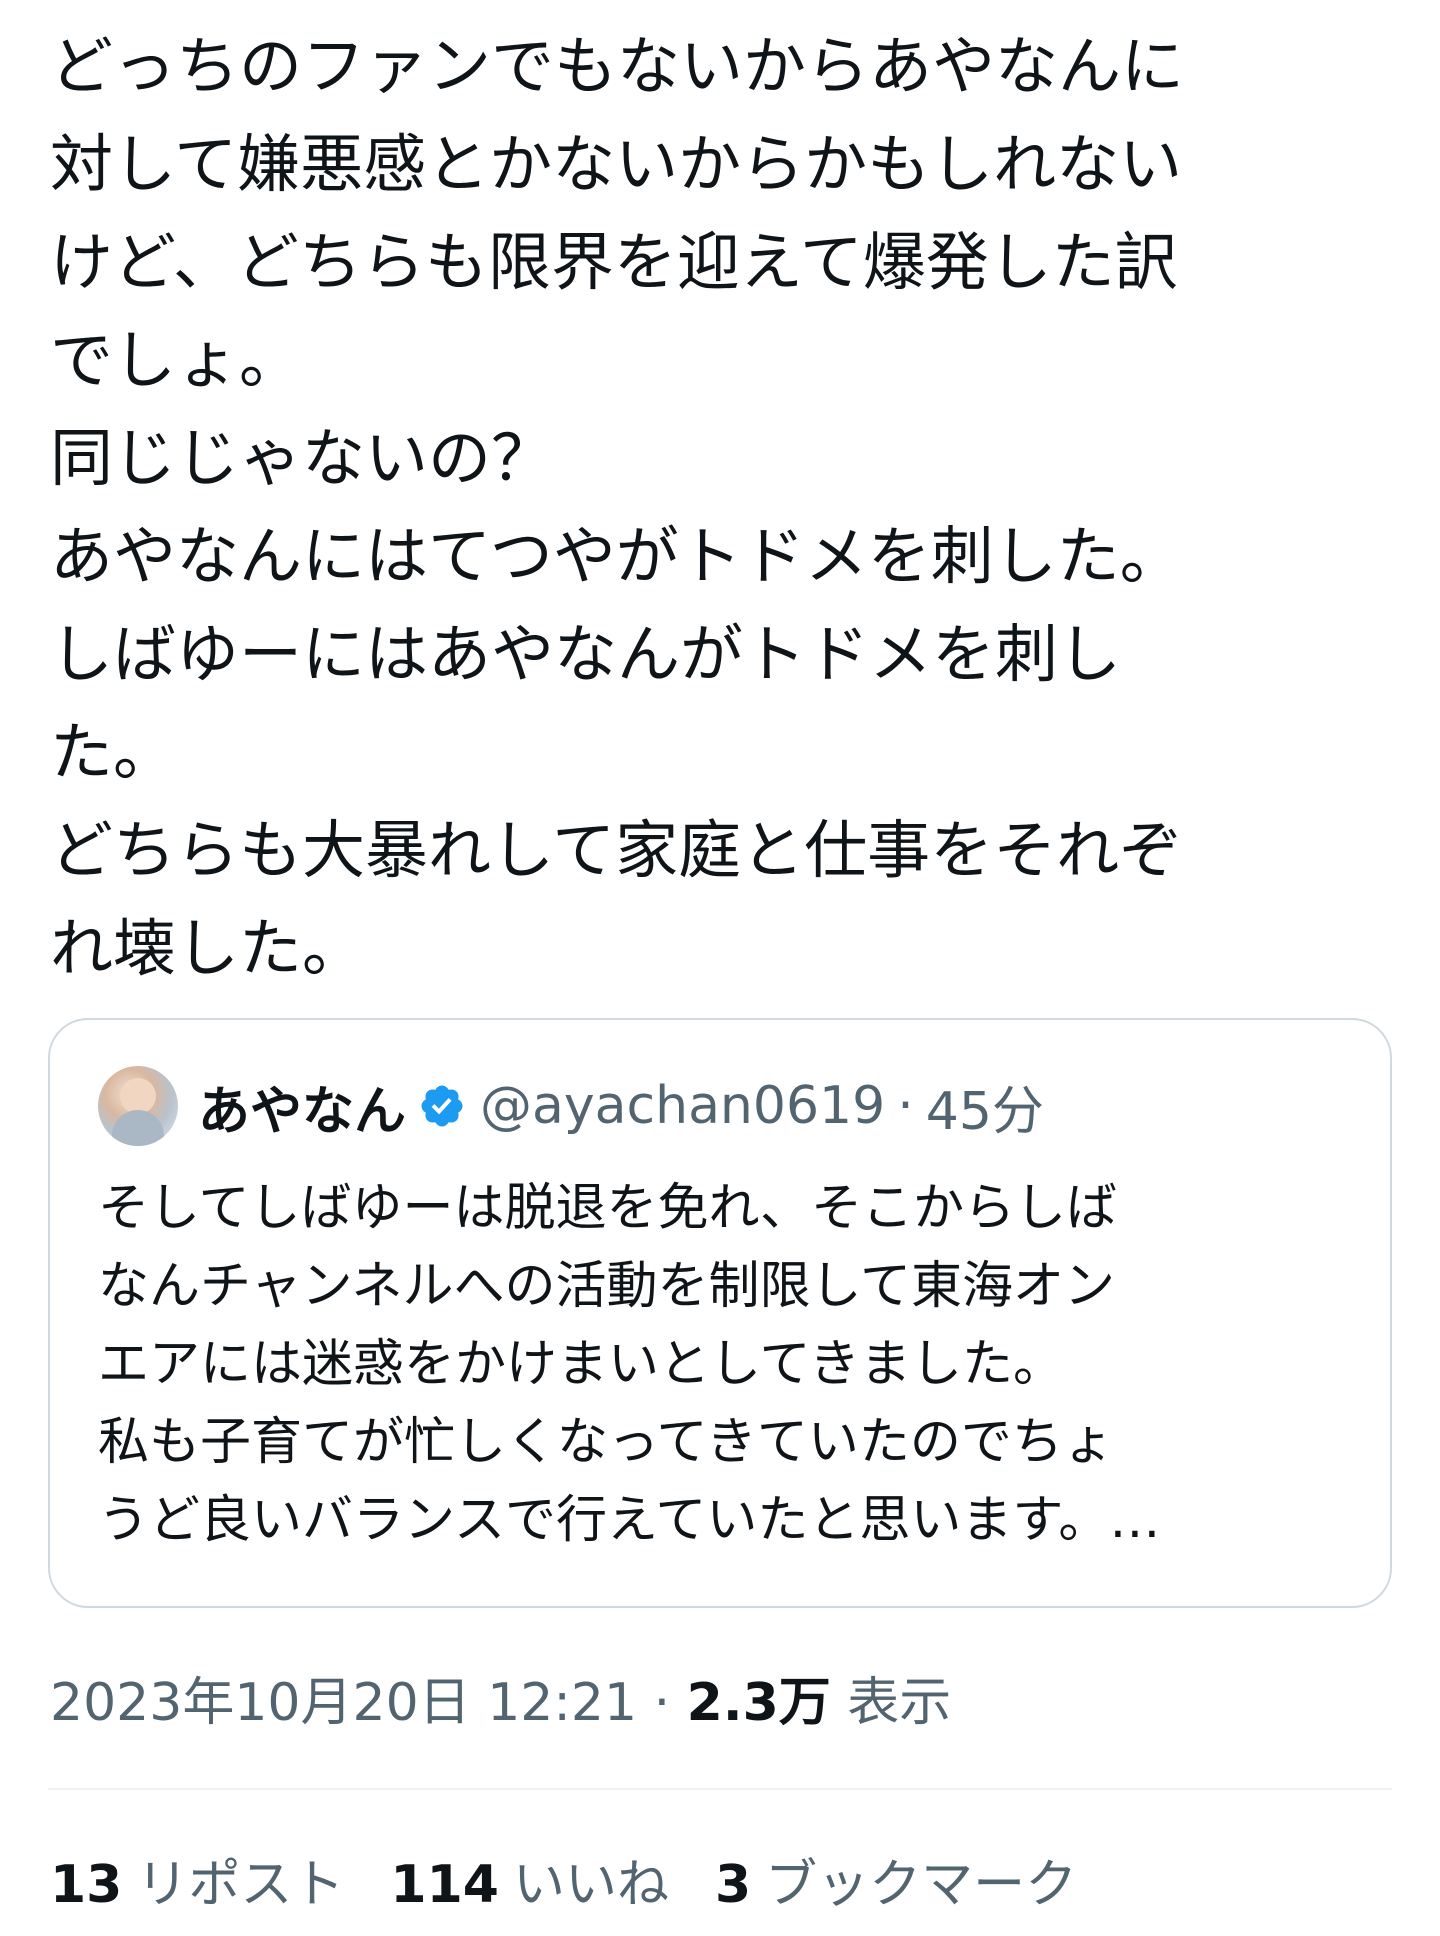 The image size is (1440, 1936). Describe the element at coordinates (590, 1885) in the screenshot. I see `likes-label: いいね` at that location.